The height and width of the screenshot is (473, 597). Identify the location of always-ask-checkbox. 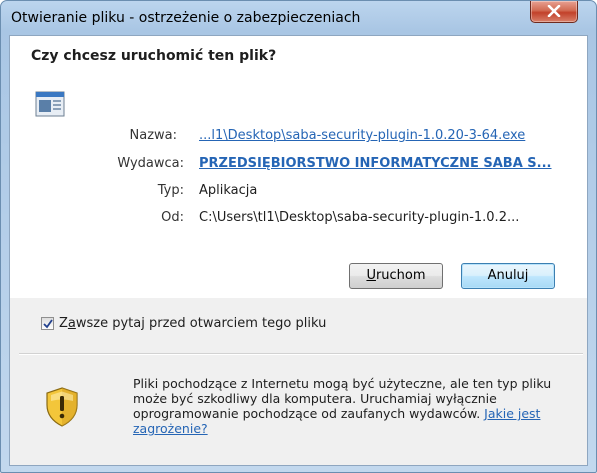
(47, 323).